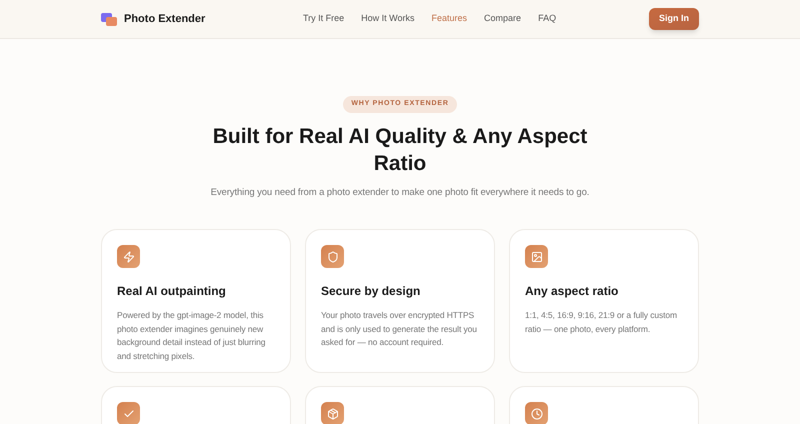  What do you see at coordinates (323, 19) in the screenshot?
I see `nav-link: Try It Free` at bounding box center [323, 19].